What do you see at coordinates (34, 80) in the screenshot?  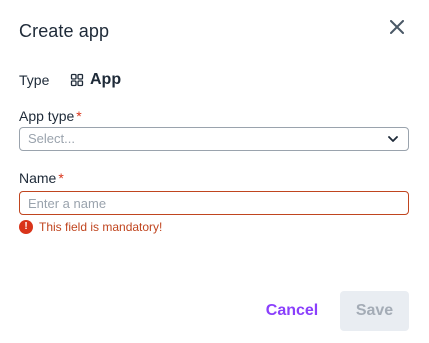 I see `type-label: Type` at bounding box center [34, 80].